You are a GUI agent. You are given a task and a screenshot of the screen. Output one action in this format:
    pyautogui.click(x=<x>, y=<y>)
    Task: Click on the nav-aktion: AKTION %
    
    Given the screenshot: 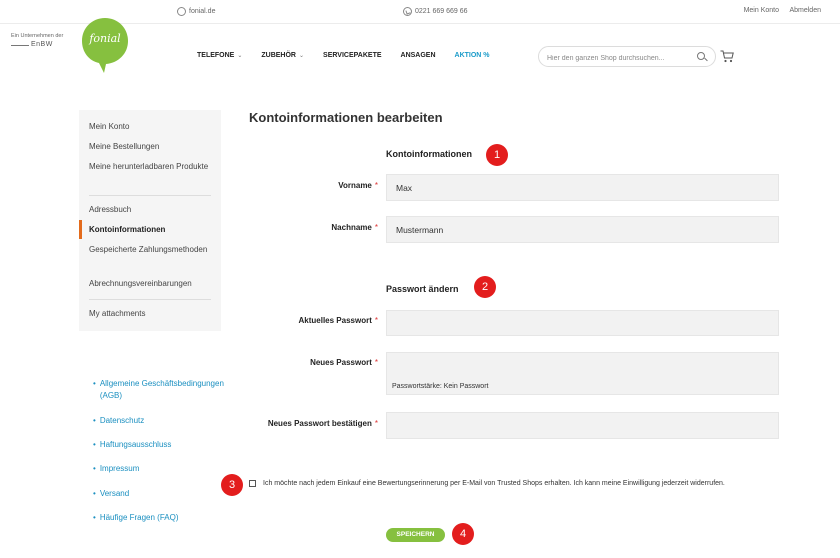 What is the action you would take?
    pyautogui.click(x=472, y=55)
    